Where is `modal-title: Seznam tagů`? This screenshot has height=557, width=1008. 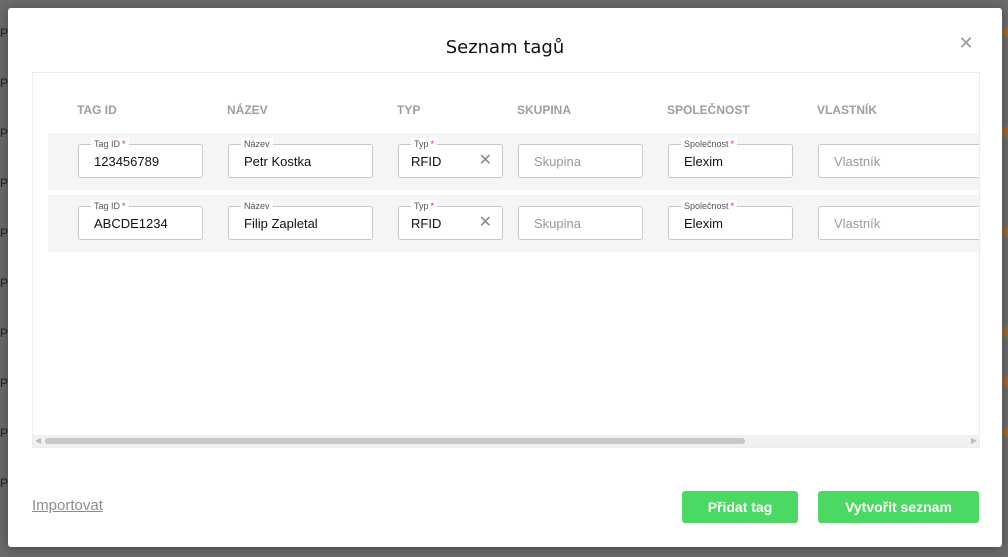
modal-title: Seznam tagů is located at coordinates (505, 47).